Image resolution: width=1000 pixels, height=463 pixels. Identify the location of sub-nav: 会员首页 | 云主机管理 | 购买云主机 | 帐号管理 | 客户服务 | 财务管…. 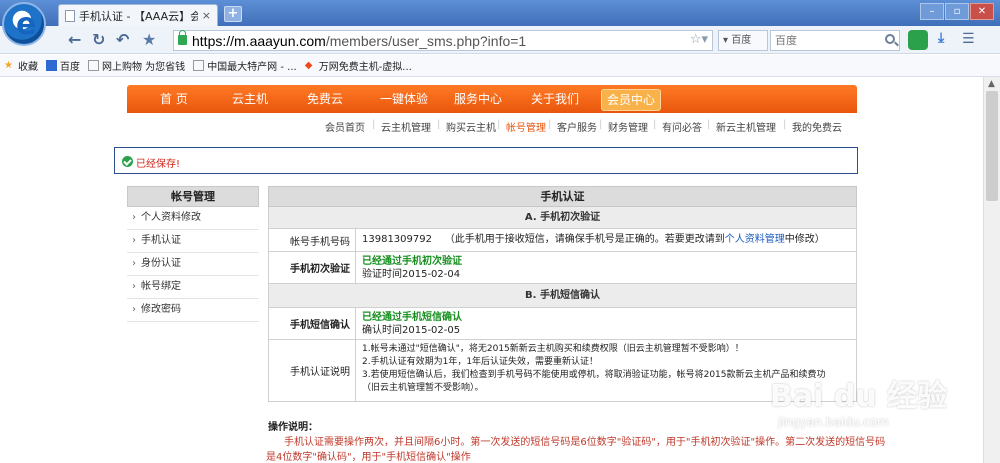
(583, 126).